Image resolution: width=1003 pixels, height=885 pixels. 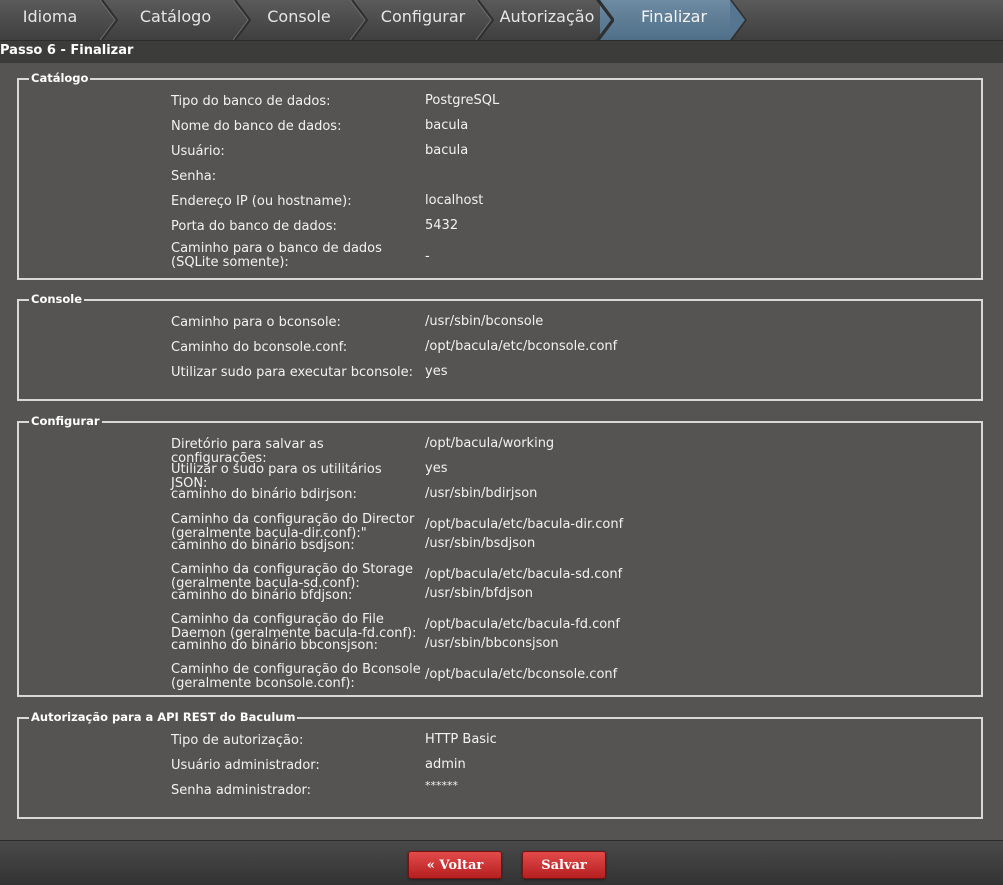 I want to click on step-catalogo: Catálogo, so click(x=175, y=16).